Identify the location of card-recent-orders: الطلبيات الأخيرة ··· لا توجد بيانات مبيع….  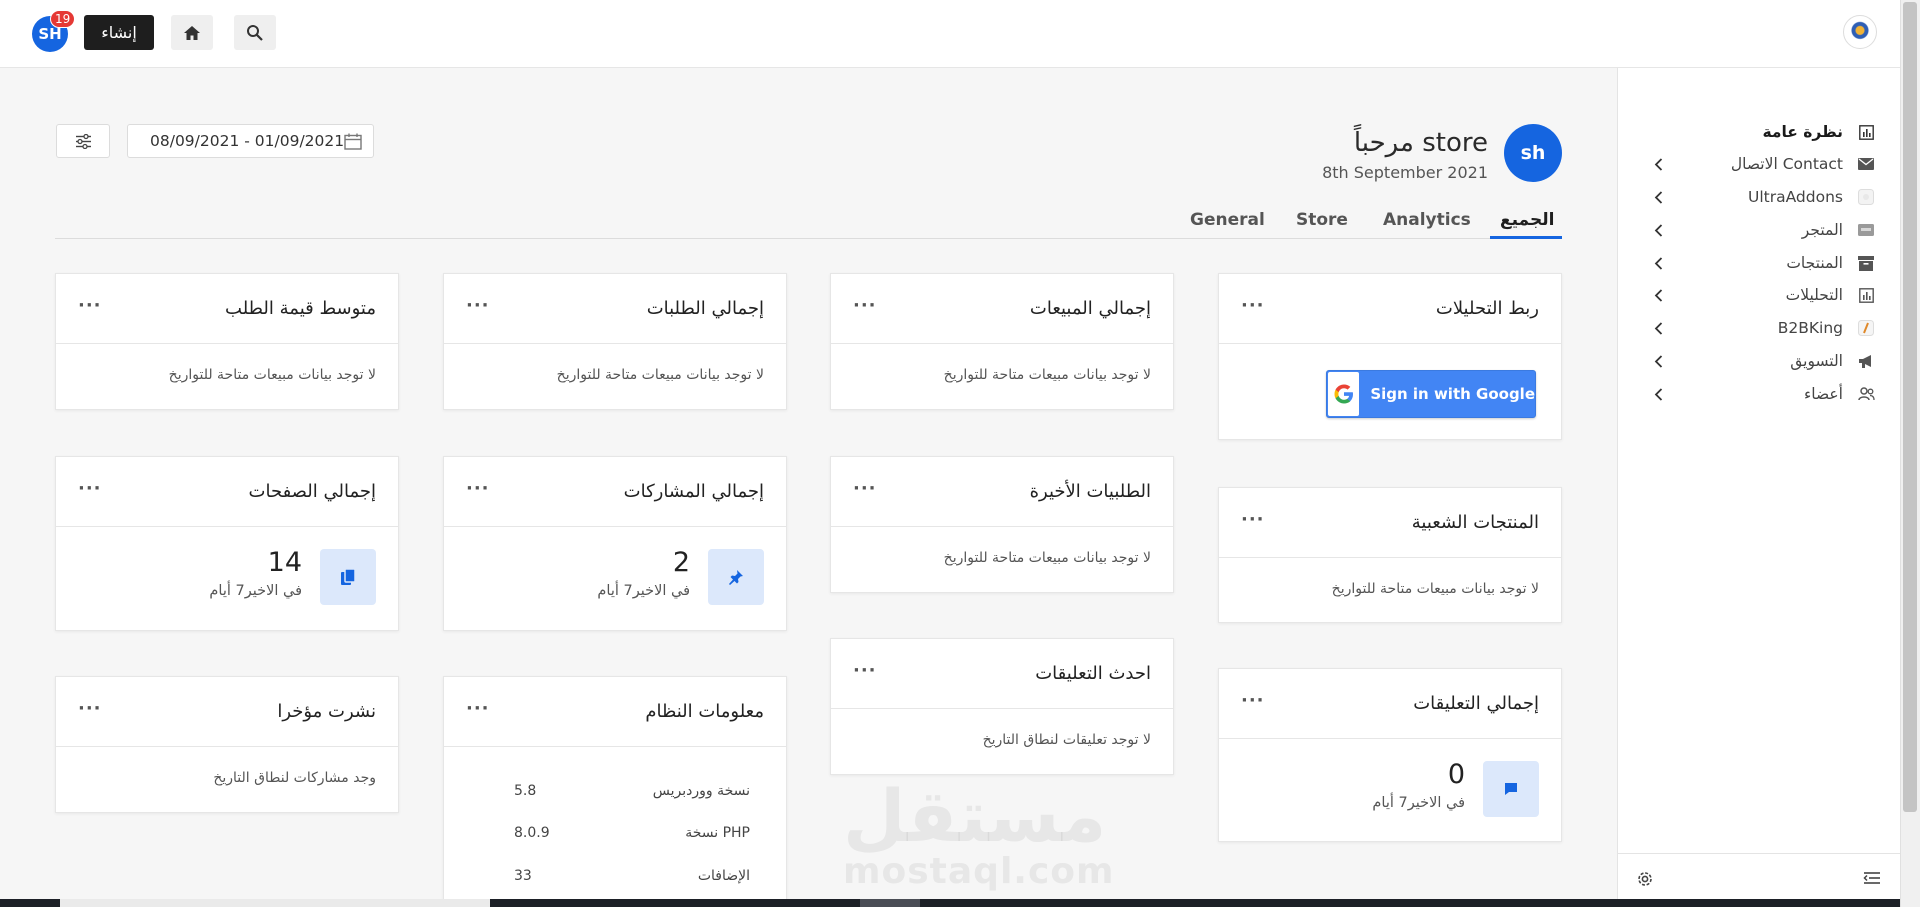
(1002, 524).